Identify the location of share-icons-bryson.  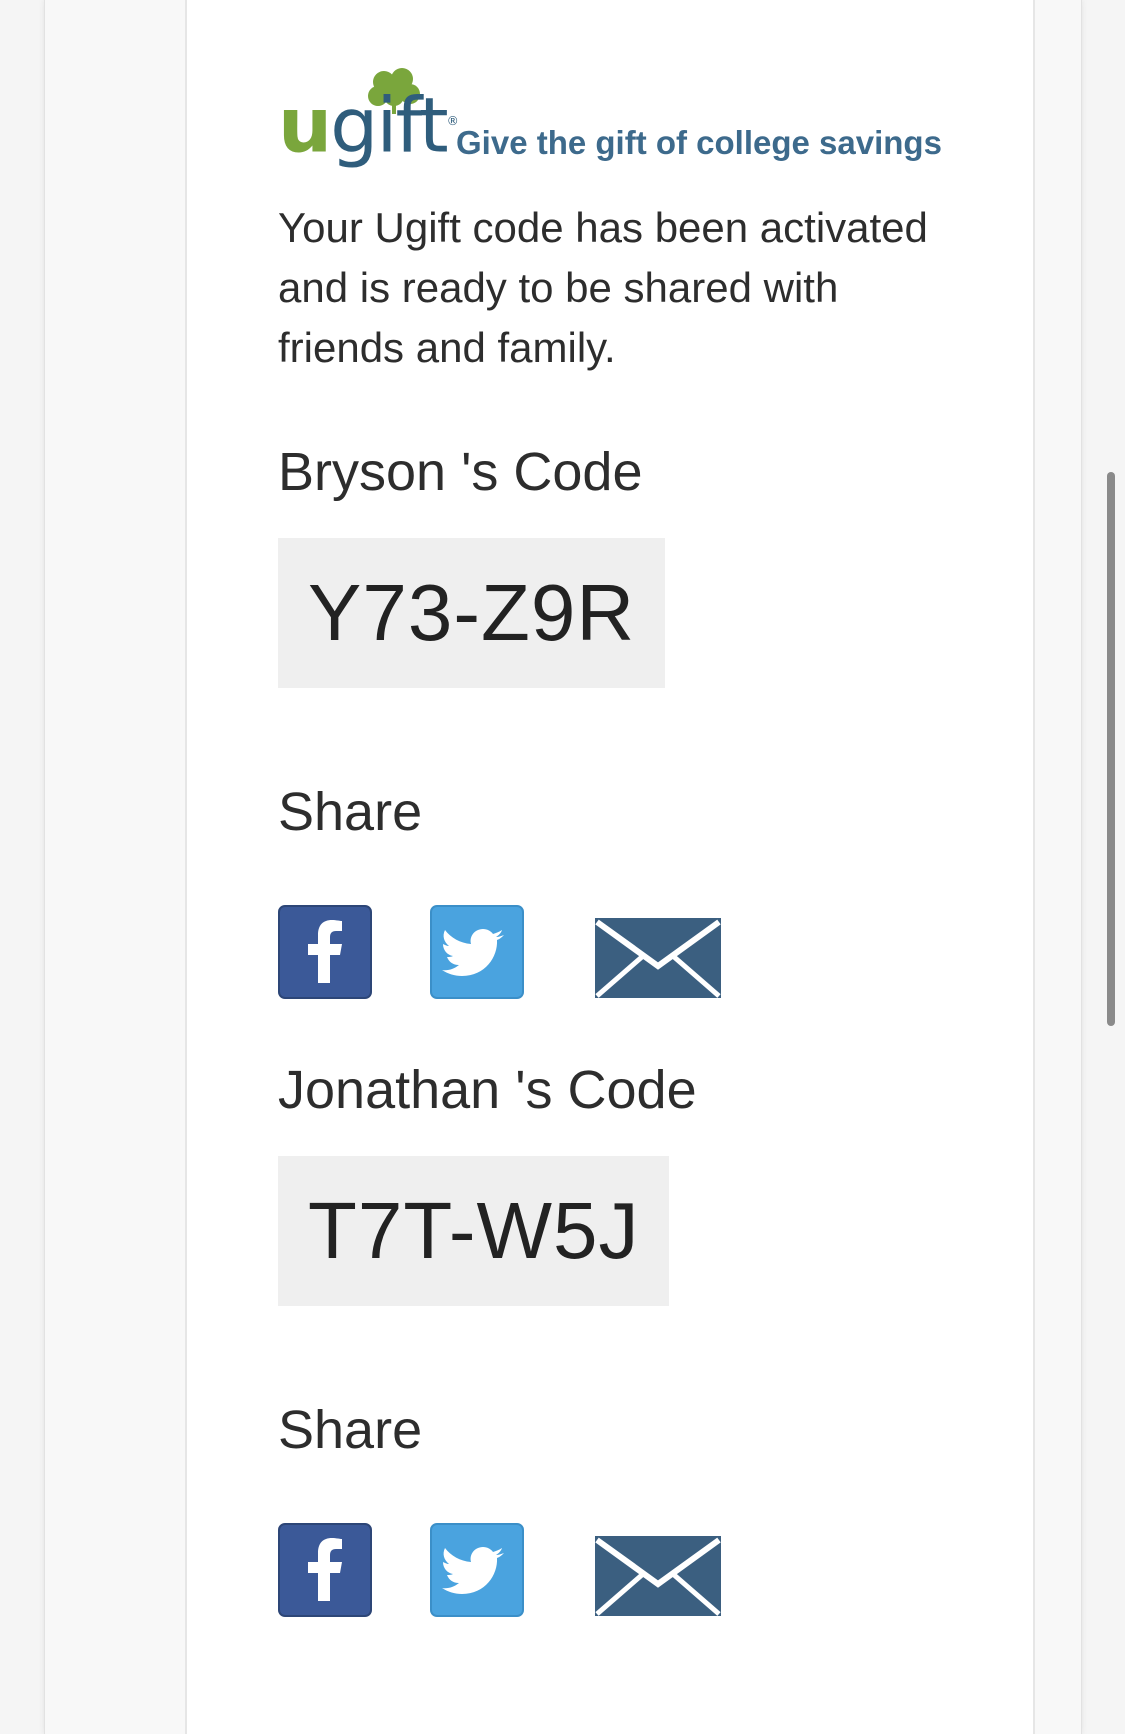
(513, 953).